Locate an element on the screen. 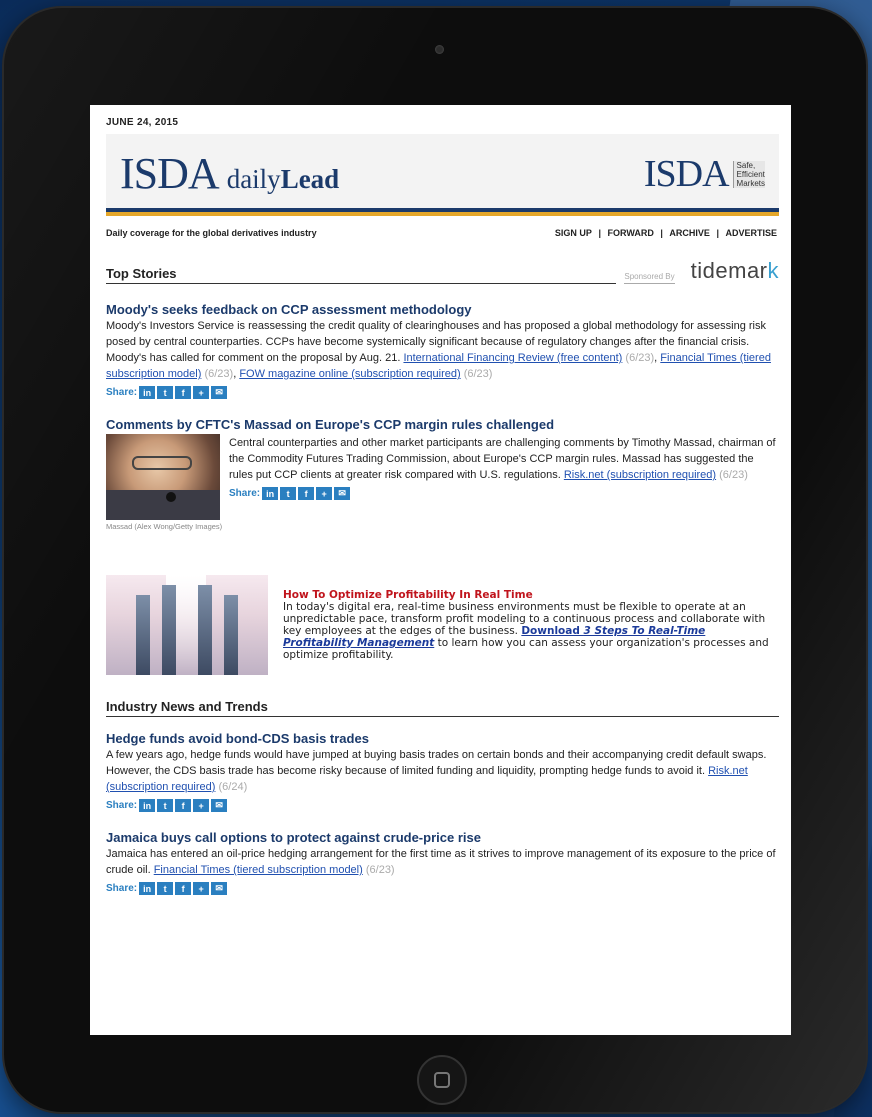 The width and height of the screenshot is (872, 1117). top-stories-title: Top Stories is located at coordinates (361, 275).